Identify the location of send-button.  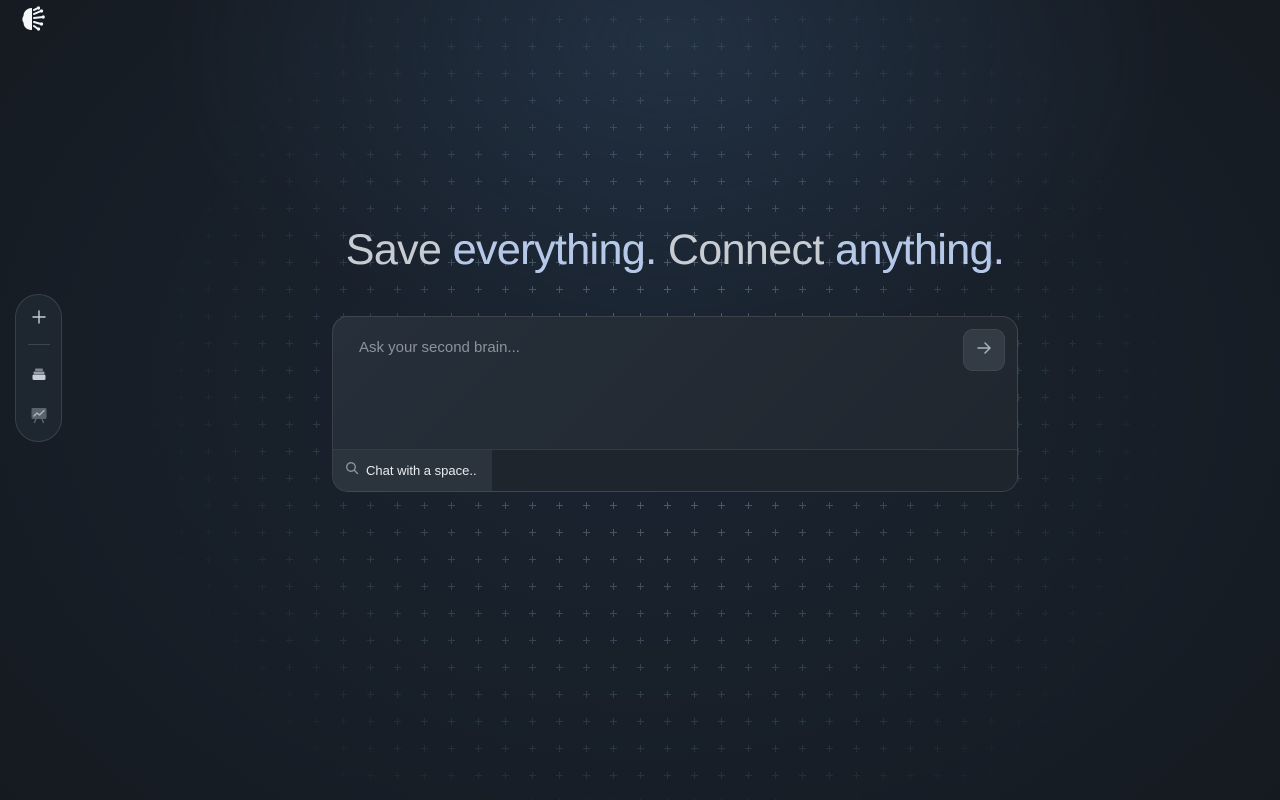
(984, 350).